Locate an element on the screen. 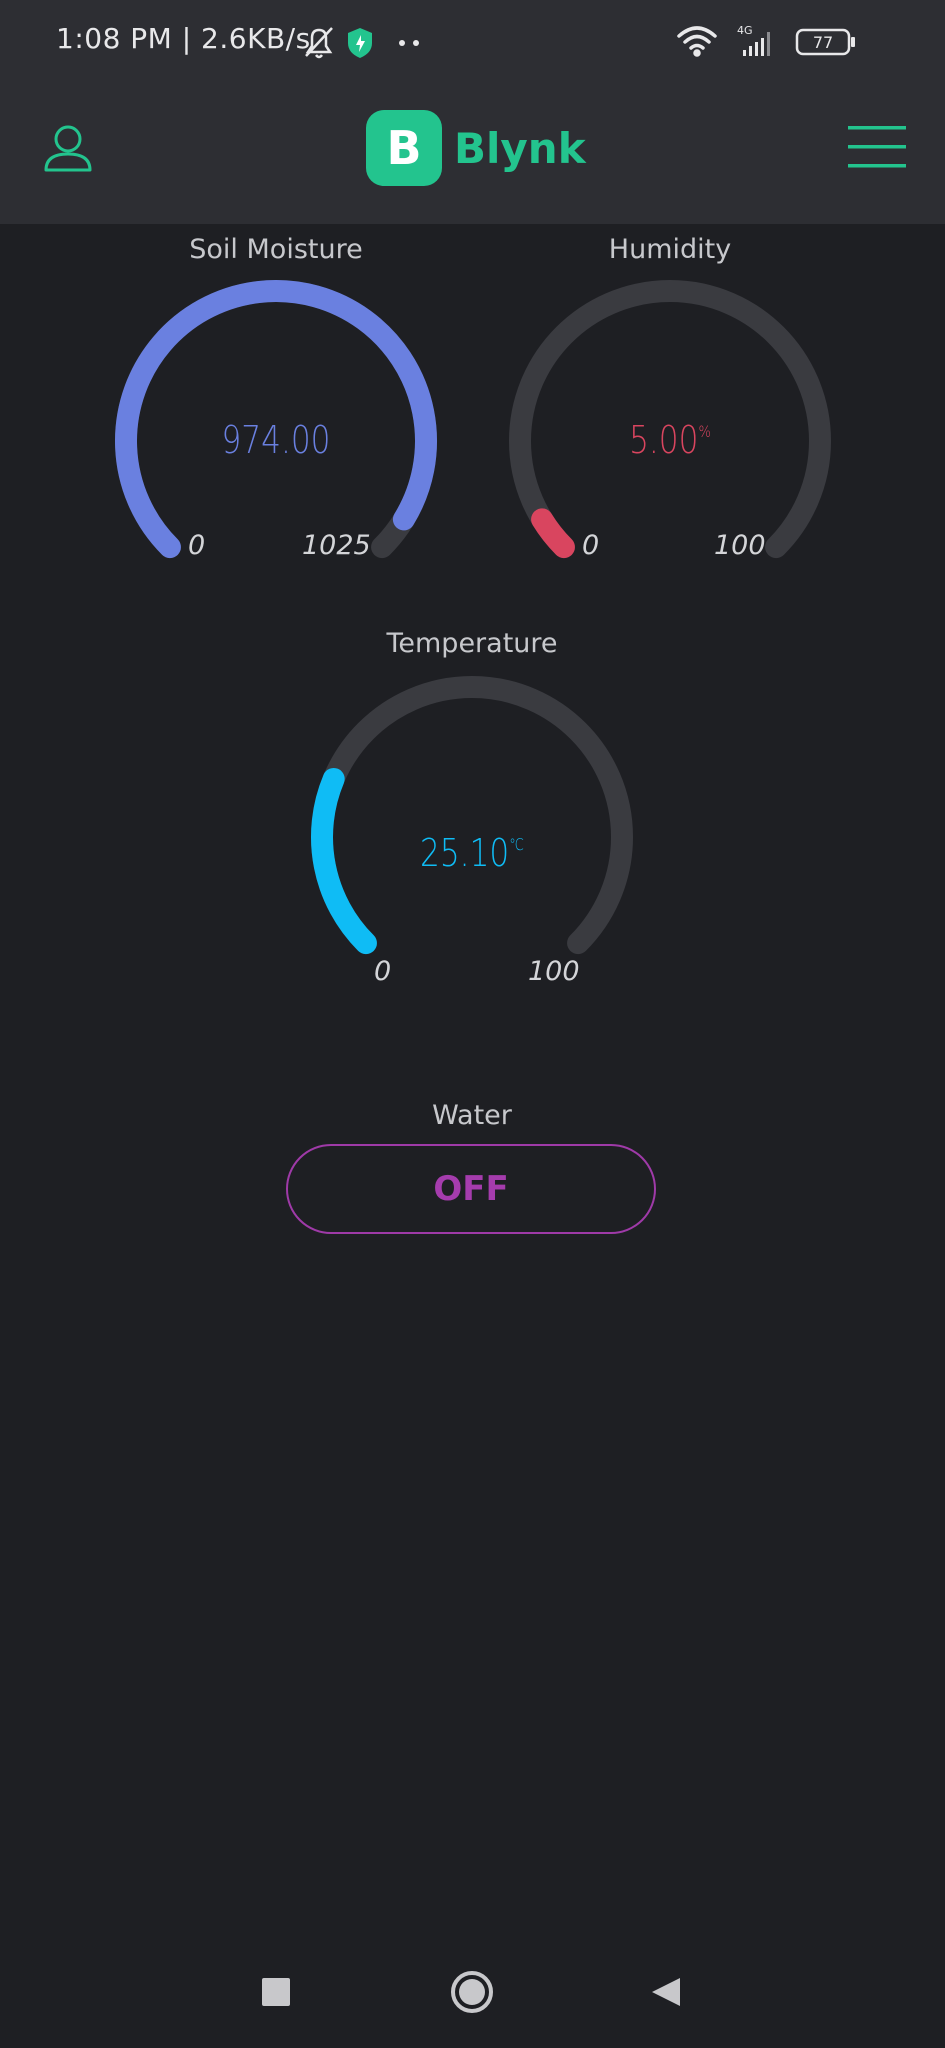 The width and height of the screenshot is (945, 2048). wifi-icon is located at coordinates (697, 41).